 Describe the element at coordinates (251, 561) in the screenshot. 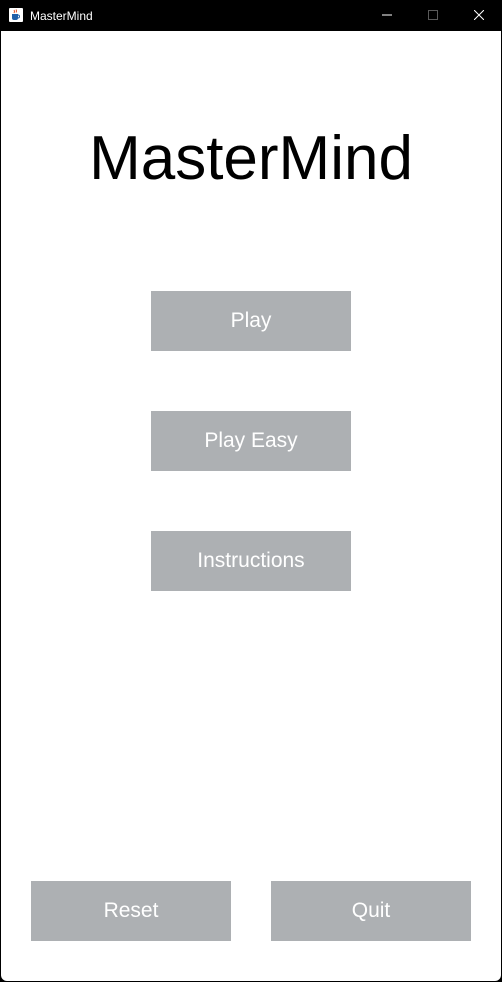

I see `instructions-button: Instructions` at that location.